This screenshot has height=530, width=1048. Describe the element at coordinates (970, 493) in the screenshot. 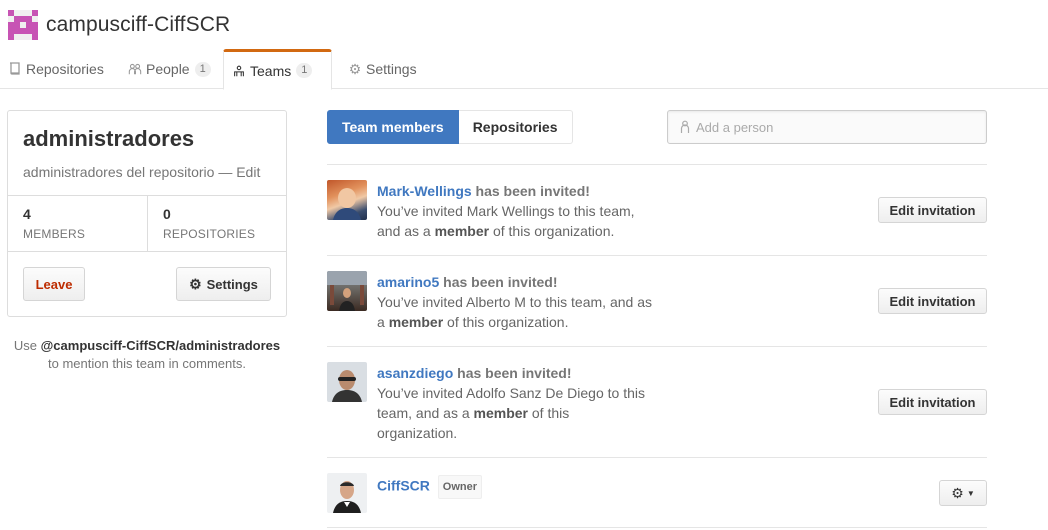

I see `chevron-down-icon: ▼` at that location.